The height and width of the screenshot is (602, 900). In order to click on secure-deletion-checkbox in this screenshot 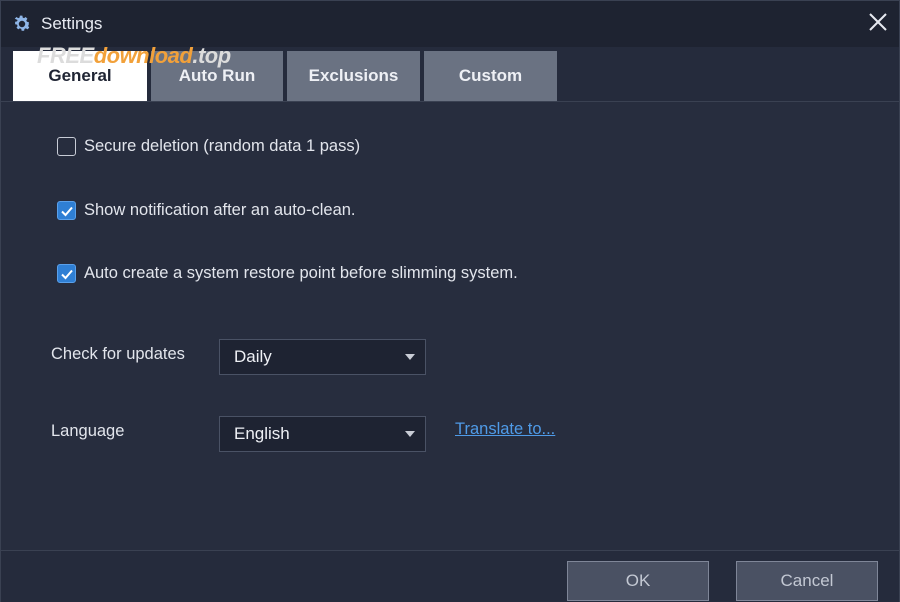, I will do `click(66, 146)`.